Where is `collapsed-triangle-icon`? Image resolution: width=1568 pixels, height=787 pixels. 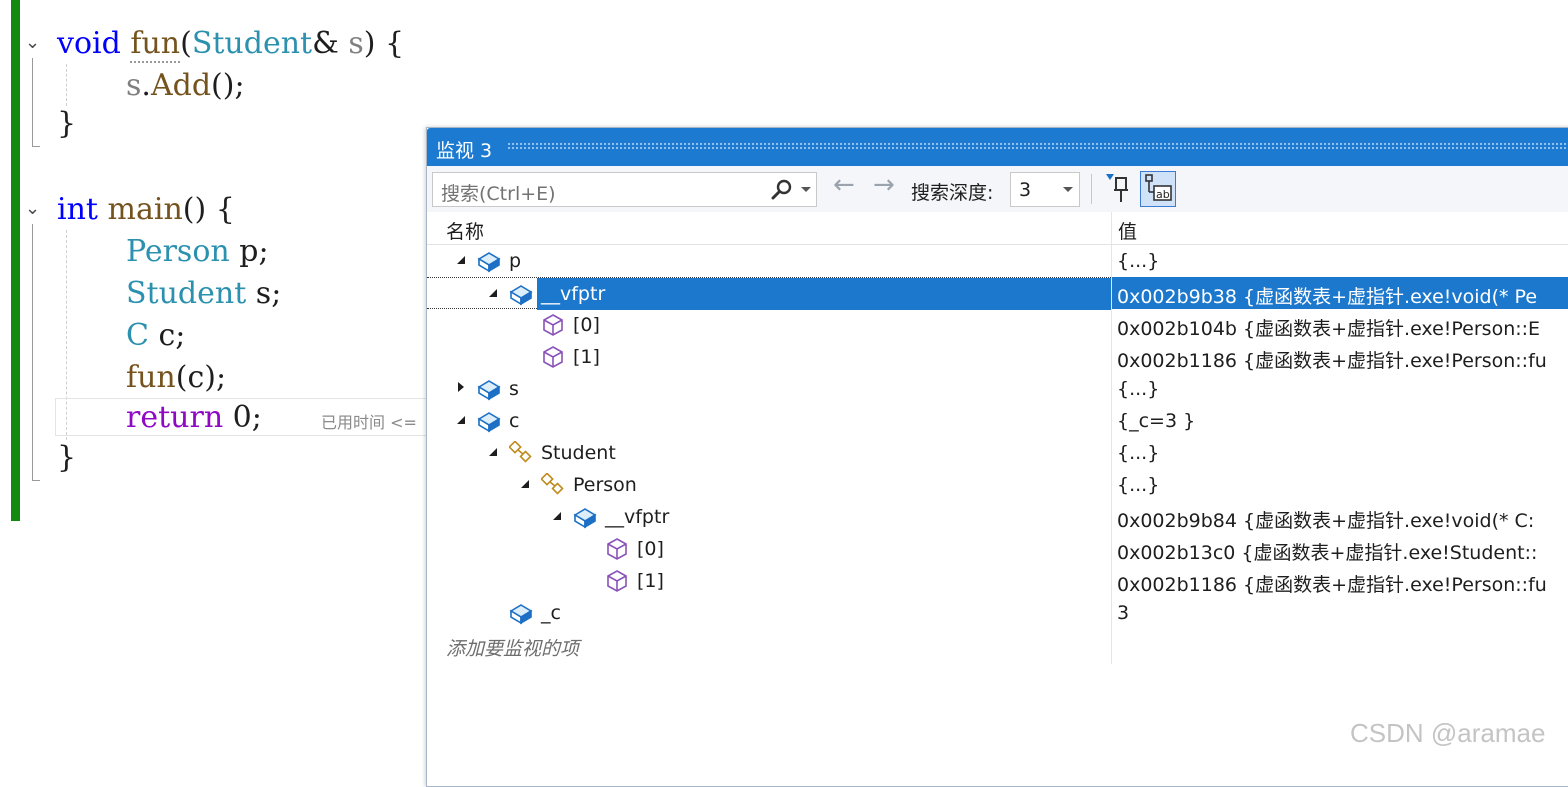 collapsed-triangle-icon is located at coordinates (461, 387).